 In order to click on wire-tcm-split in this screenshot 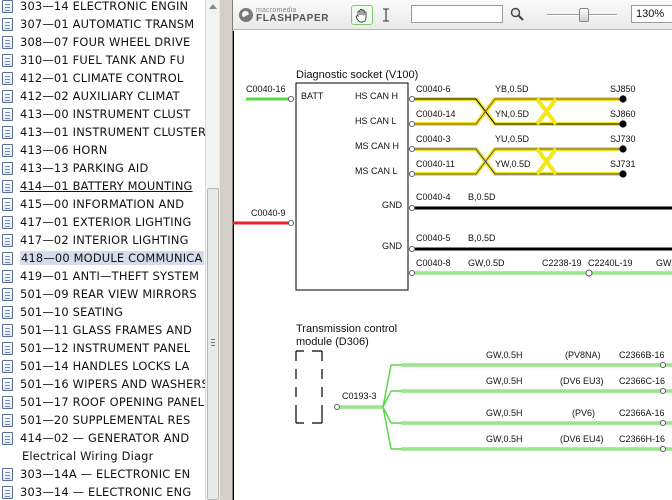, I will do `click(387, 407)`.